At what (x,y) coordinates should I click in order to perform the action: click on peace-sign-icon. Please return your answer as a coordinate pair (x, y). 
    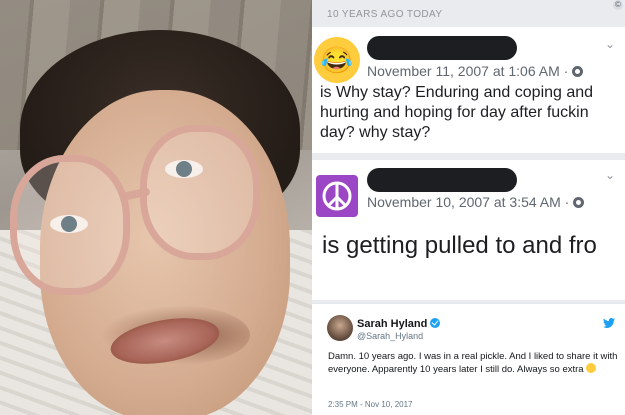
    Looking at the image, I should click on (337, 196).